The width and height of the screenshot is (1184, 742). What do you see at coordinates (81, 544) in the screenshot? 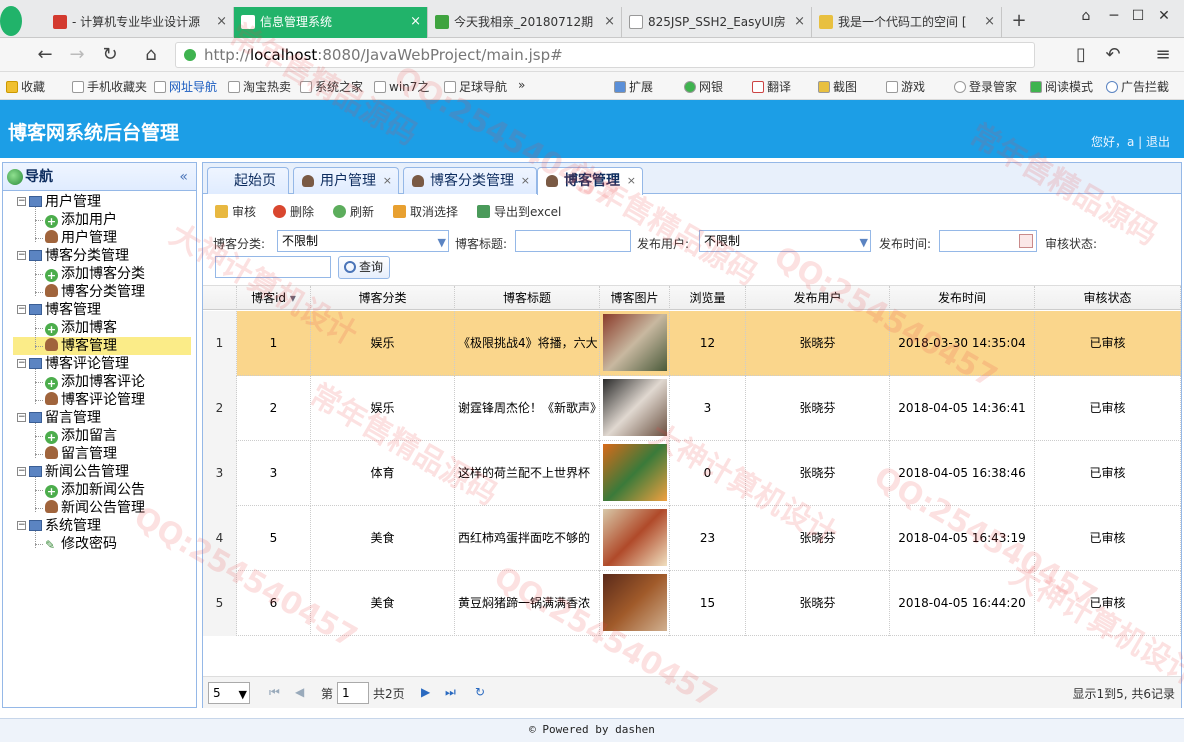
I see `tree-item: ✎ 修改密码` at bounding box center [81, 544].